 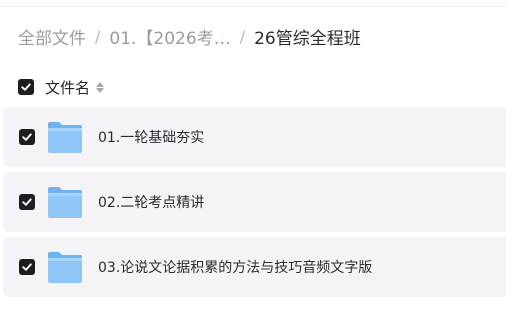 I want to click on select-all-checkbox, so click(x=26, y=87).